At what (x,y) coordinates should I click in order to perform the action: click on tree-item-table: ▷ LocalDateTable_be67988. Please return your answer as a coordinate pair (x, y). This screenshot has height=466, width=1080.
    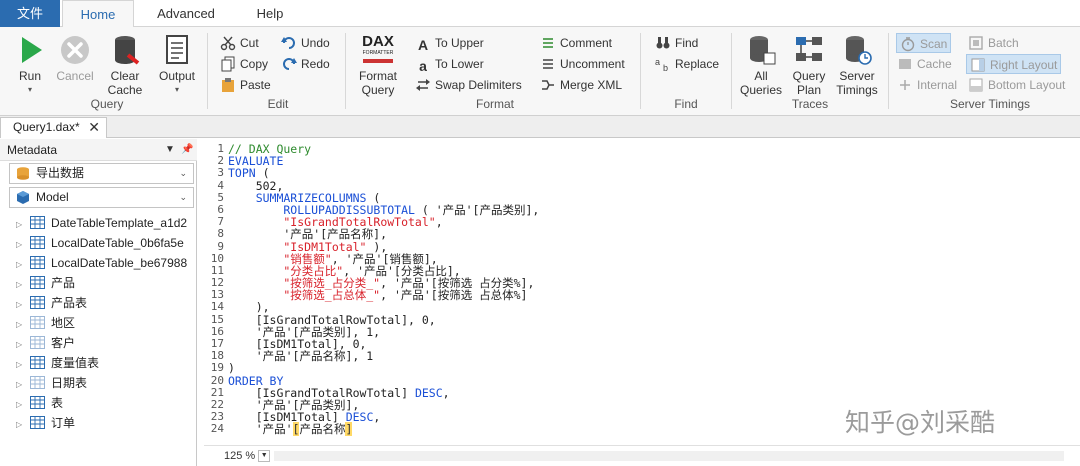
    Looking at the image, I should click on (105, 263).